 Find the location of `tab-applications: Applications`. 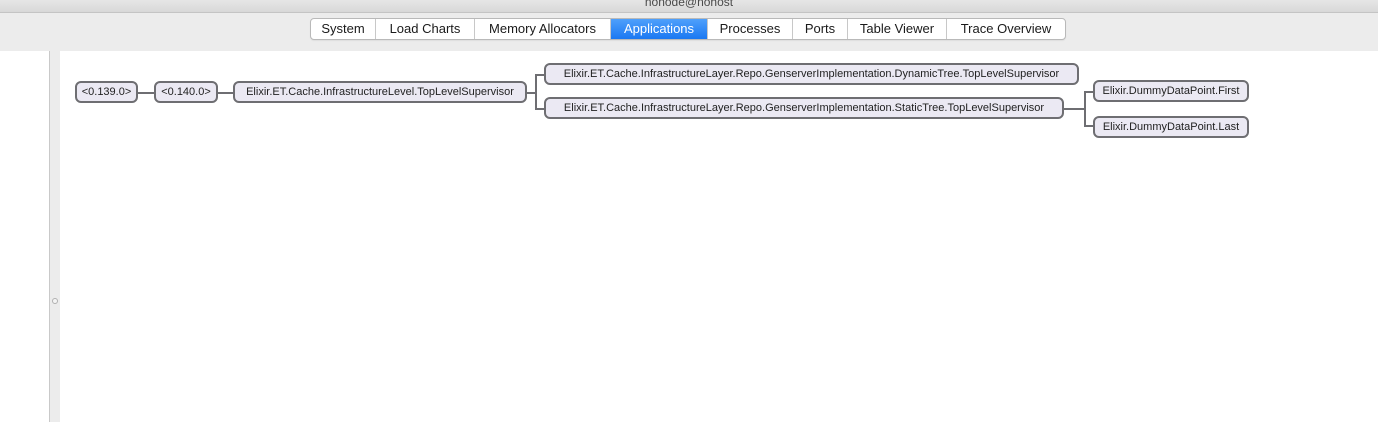

tab-applications: Applications is located at coordinates (659, 29).